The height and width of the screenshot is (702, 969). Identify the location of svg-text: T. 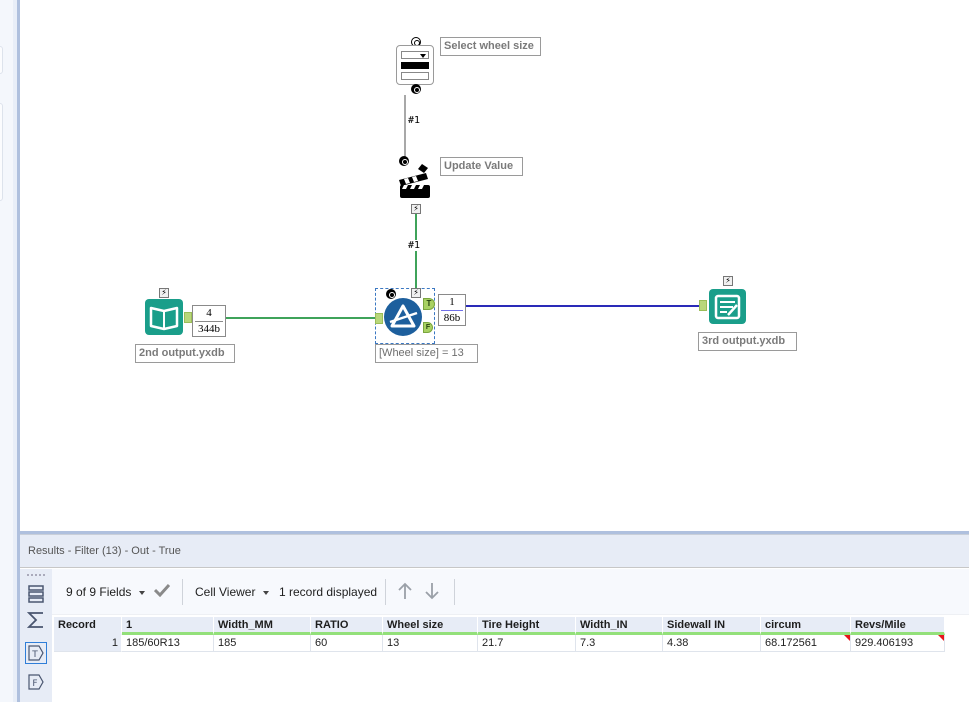
(34, 655).